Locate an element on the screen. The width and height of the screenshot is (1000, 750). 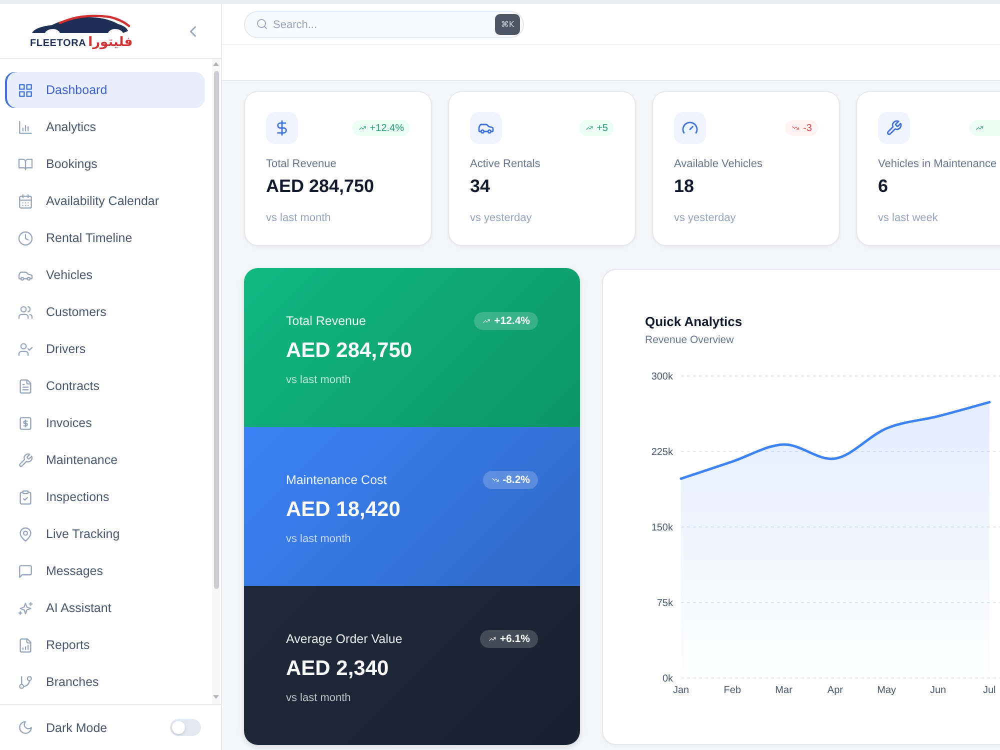
clipboard-check-icon is located at coordinates (25, 497).